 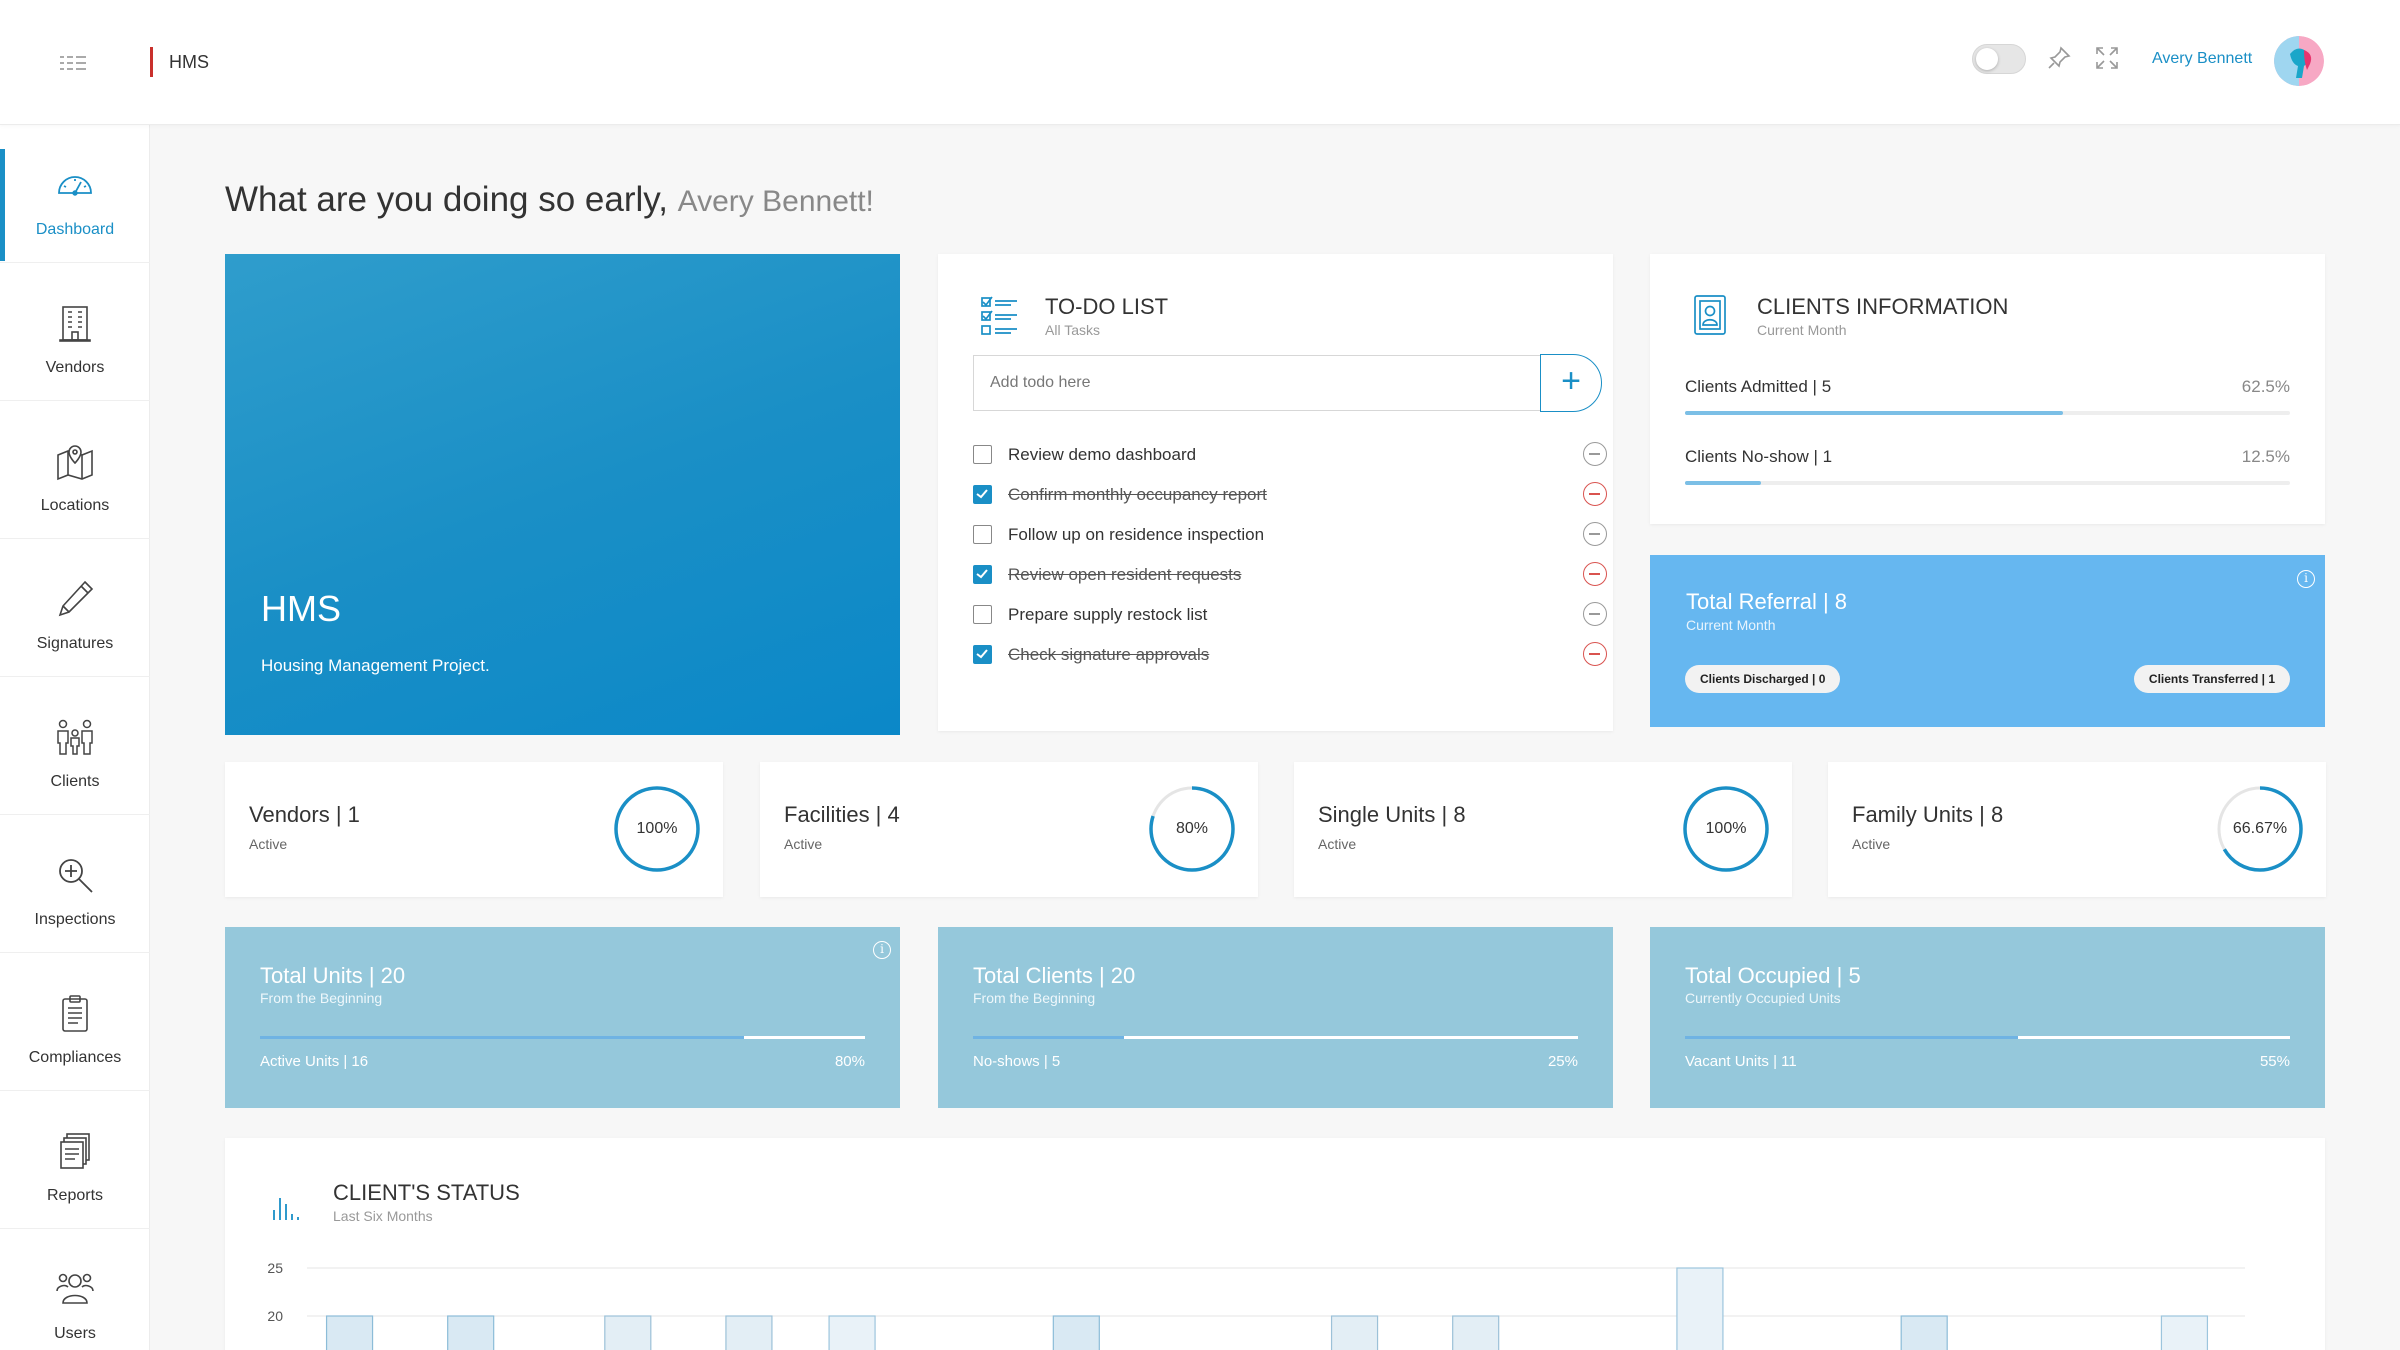 What do you see at coordinates (1017, 1061) in the screenshot?
I see `total-bottom-label: No-shows | 5` at bounding box center [1017, 1061].